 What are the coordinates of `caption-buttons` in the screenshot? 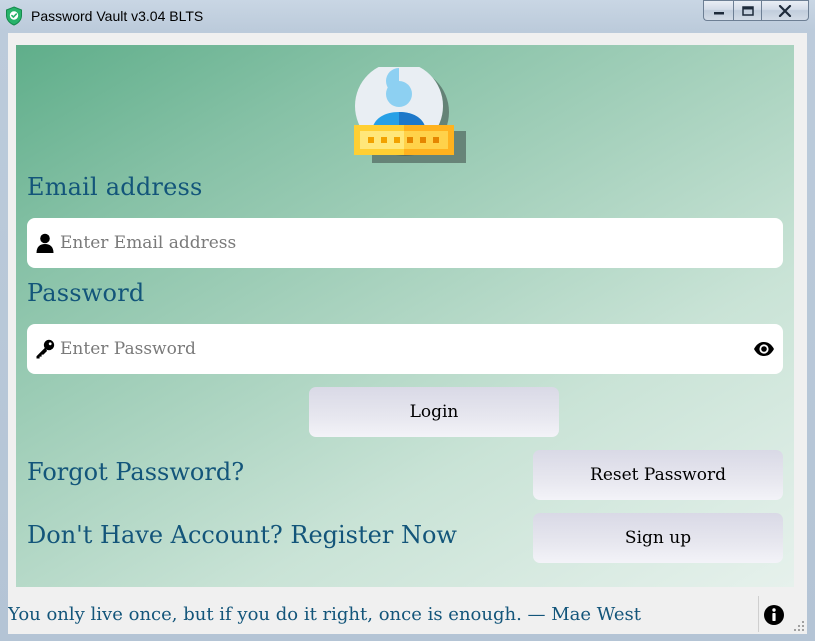 It's located at (756, 11).